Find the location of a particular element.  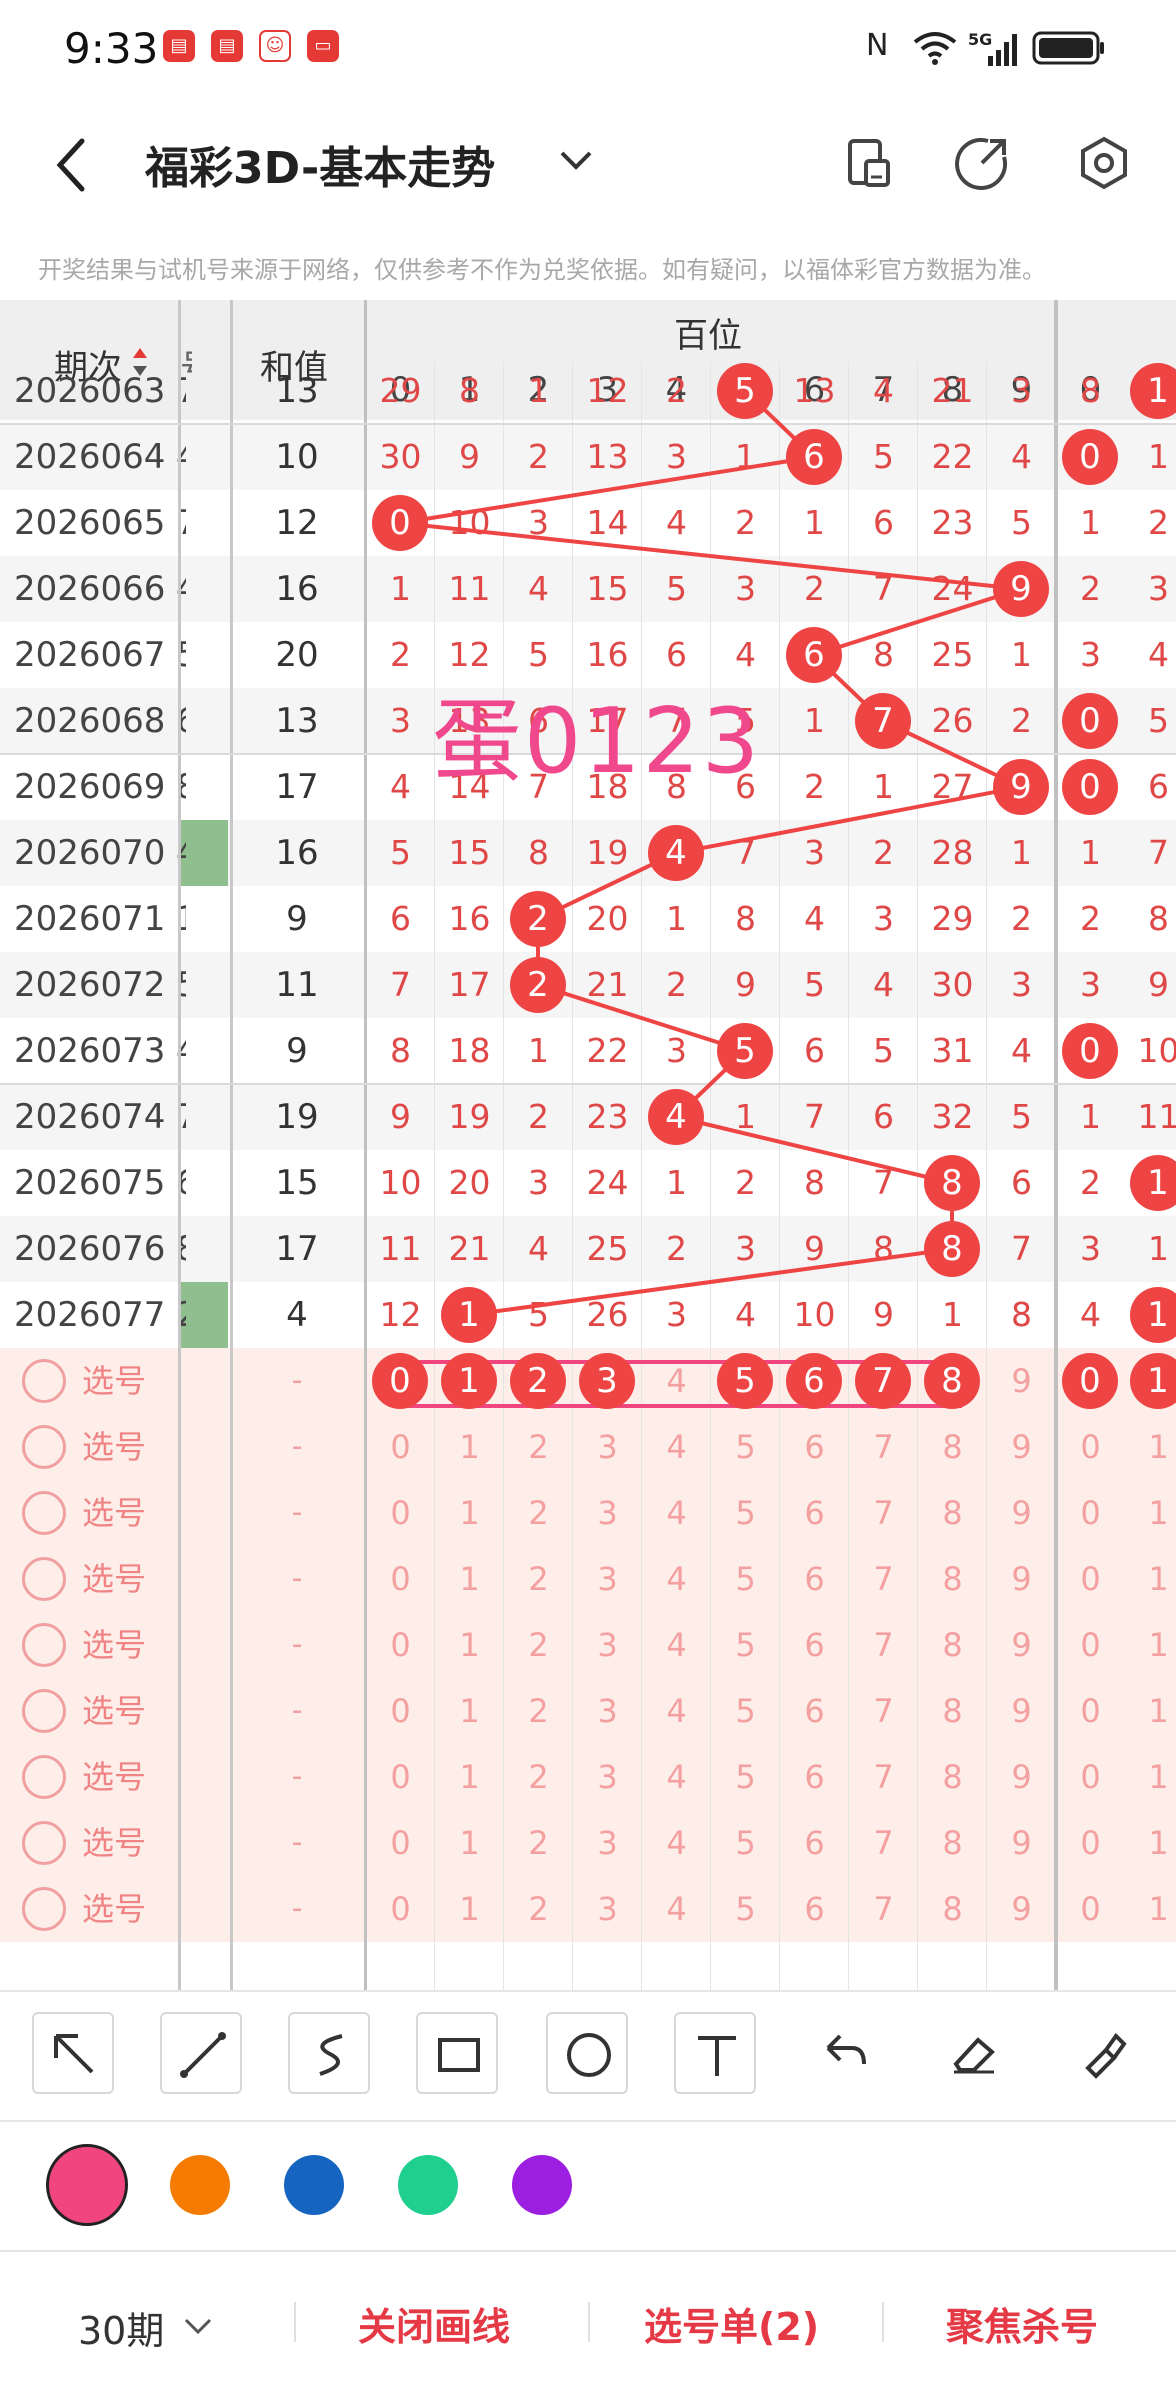

selected-digit-ball: 5 is located at coordinates (745, 1381).